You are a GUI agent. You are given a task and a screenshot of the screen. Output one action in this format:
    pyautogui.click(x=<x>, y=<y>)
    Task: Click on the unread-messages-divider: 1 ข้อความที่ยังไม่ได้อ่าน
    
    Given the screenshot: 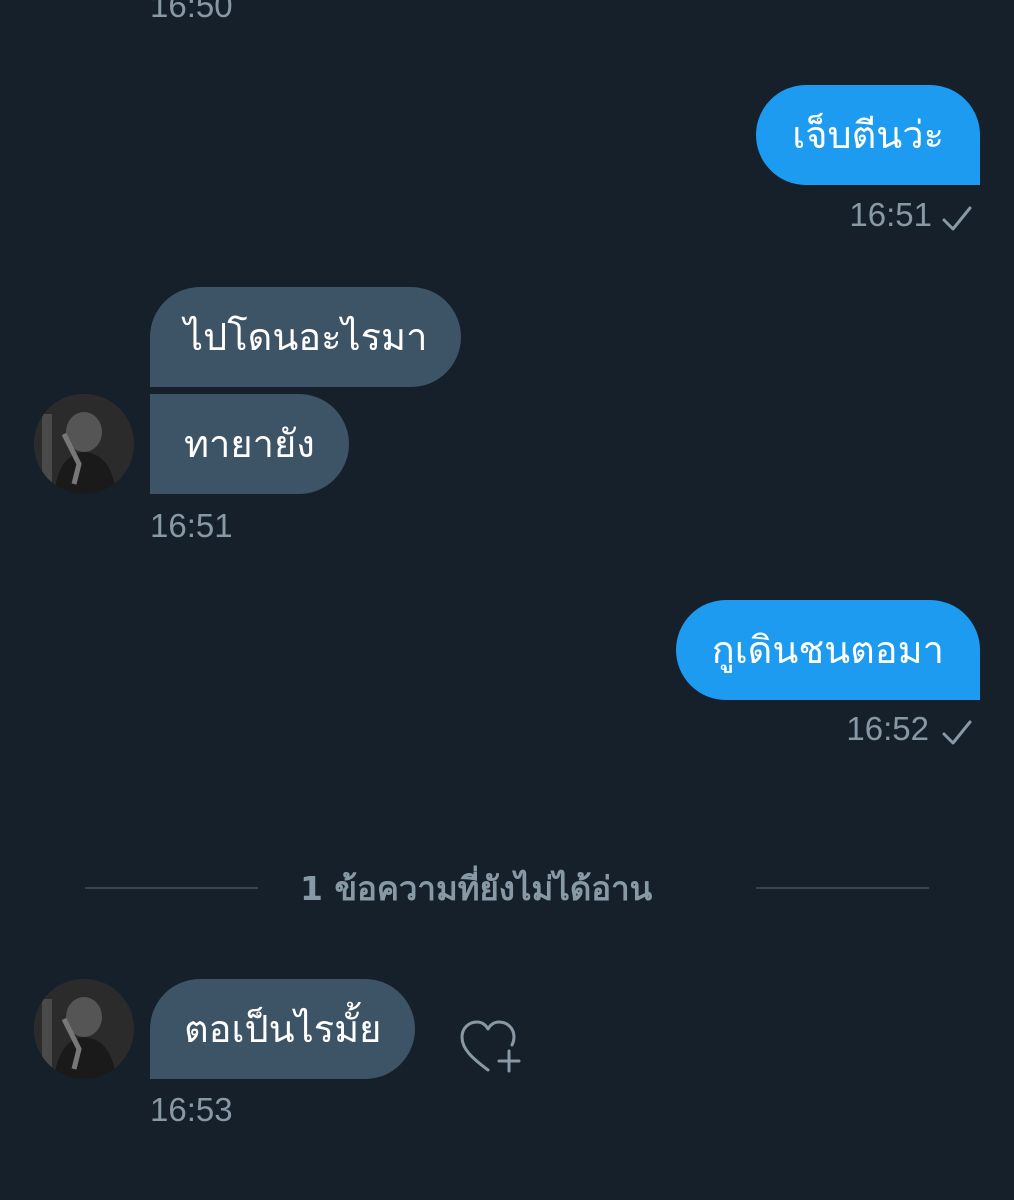 What is the action you would take?
    pyautogui.click(x=476, y=888)
    